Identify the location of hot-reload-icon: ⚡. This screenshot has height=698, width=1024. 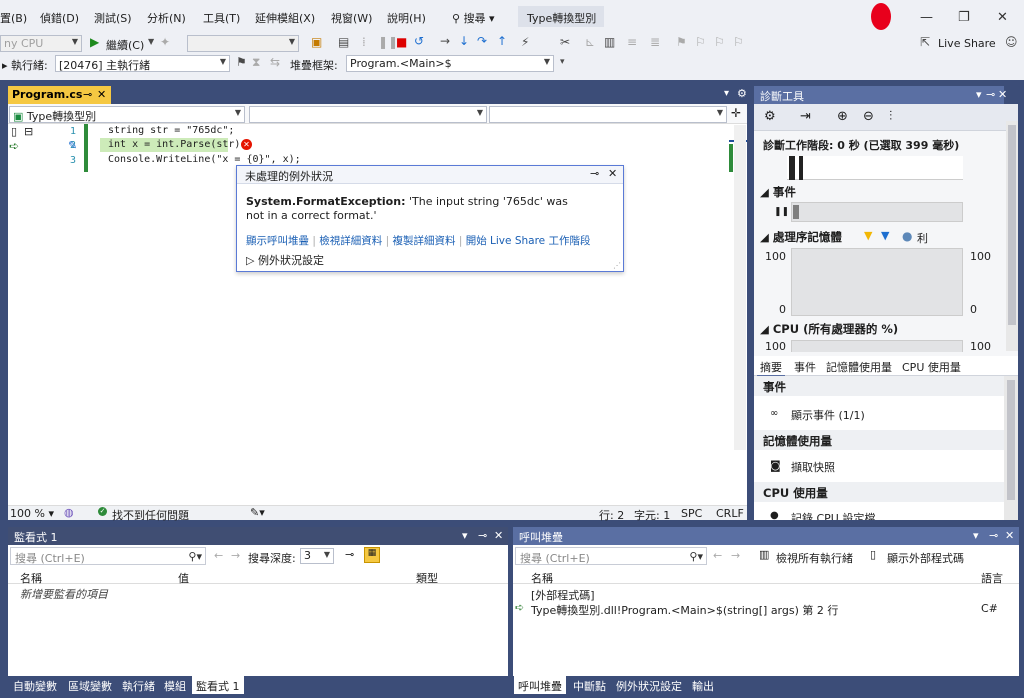
(525, 42).